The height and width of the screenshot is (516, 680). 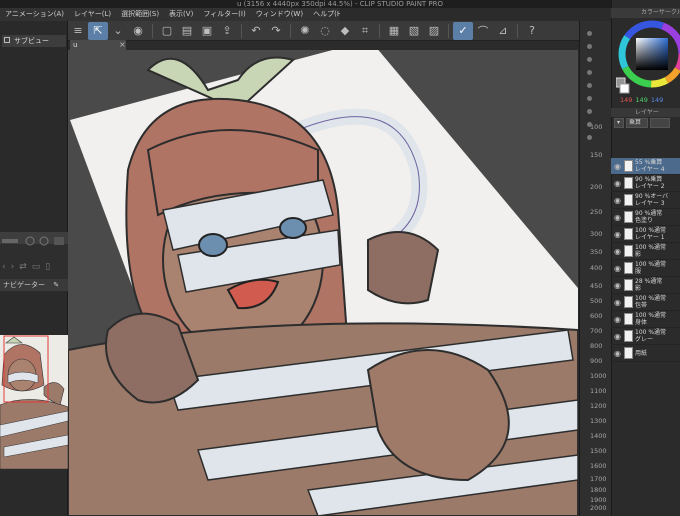 What do you see at coordinates (657, 100) in the screenshot?
I see `blue-value: 149` at bounding box center [657, 100].